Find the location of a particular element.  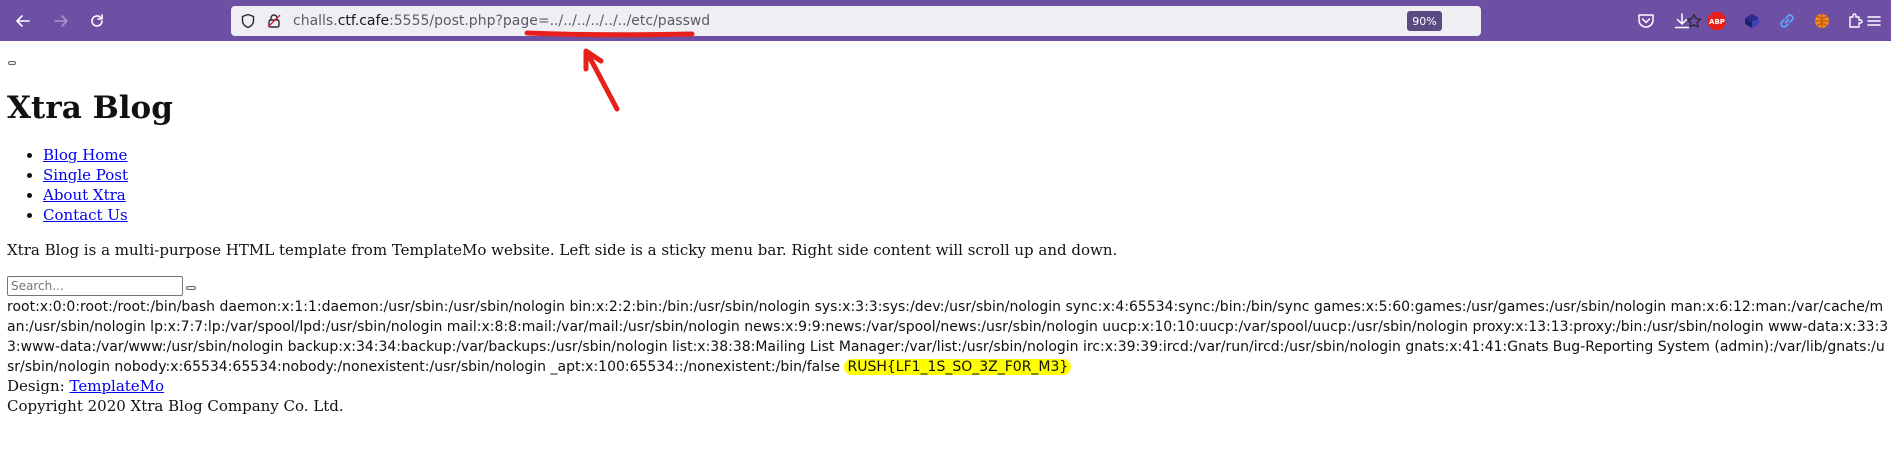

annotation-arrow-head is located at coordinates (593, 60).